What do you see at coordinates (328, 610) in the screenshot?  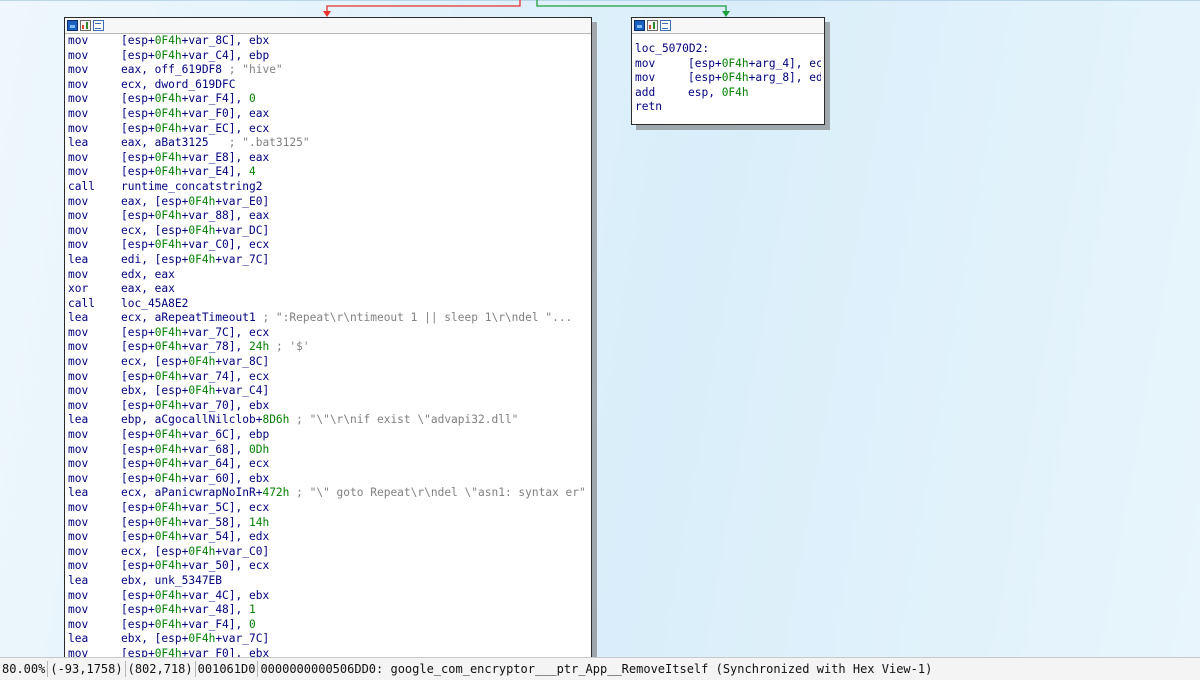 I see `instruction-line: mov [esp+0F4h+var_48], 1` at bounding box center [328, 610].